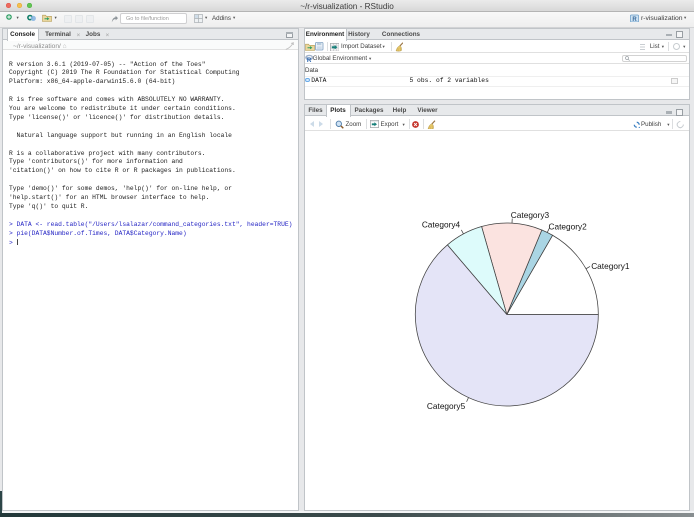  What do you see at coordinates (445, 406) in the screenshot?
I see `svg-text: Category5` at bounding box center [445, 406].